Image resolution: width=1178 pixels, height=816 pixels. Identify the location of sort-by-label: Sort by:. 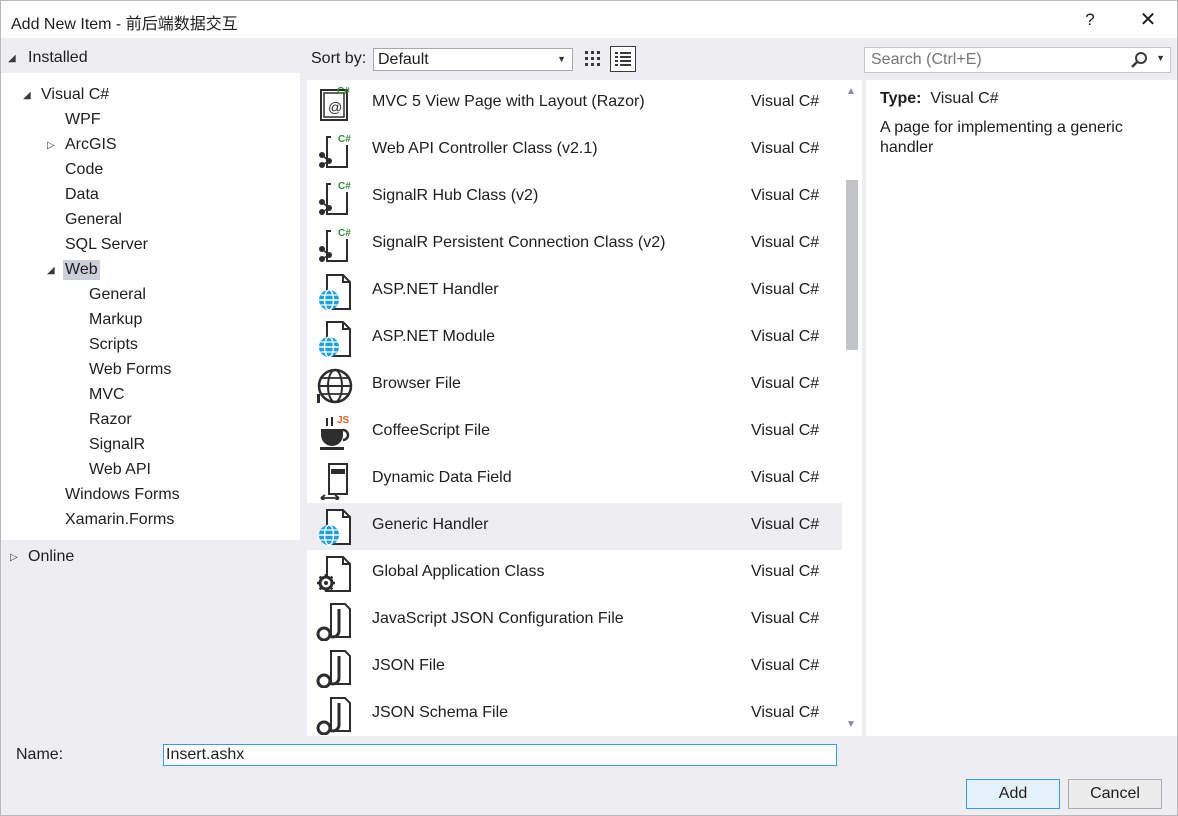
(339, 58).